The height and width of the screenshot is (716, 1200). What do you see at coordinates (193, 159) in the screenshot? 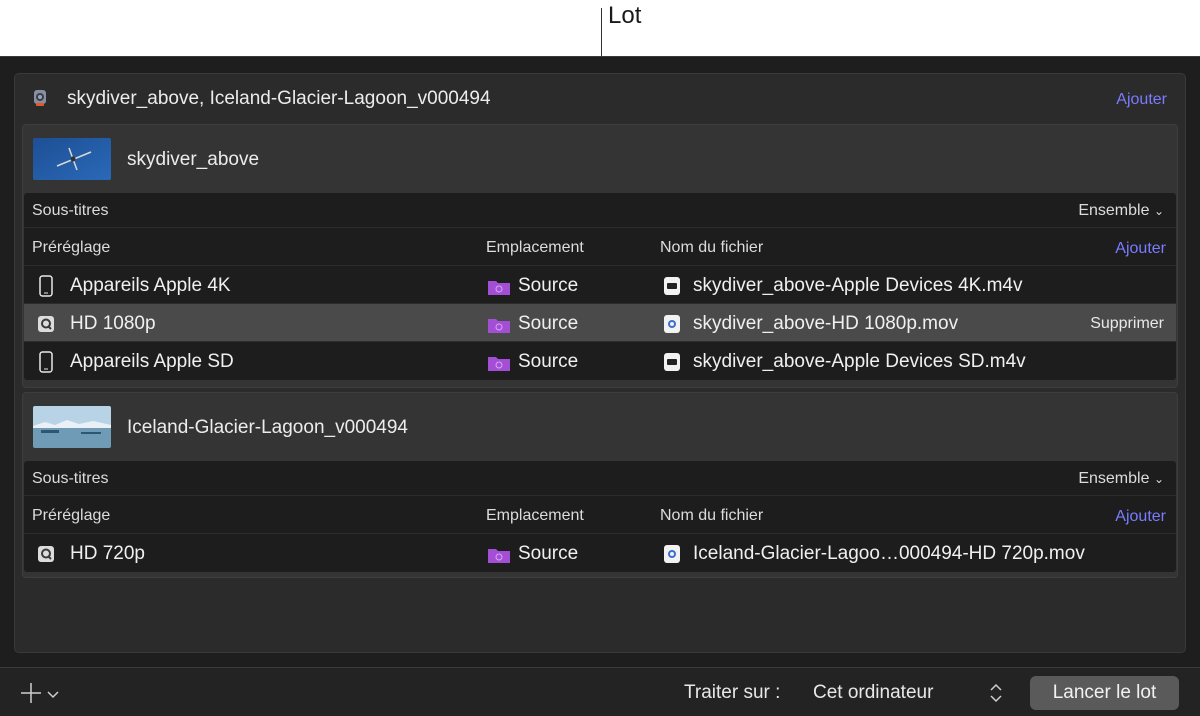
I see `job-title: skydiver_above` at bounding box center [193, 159].